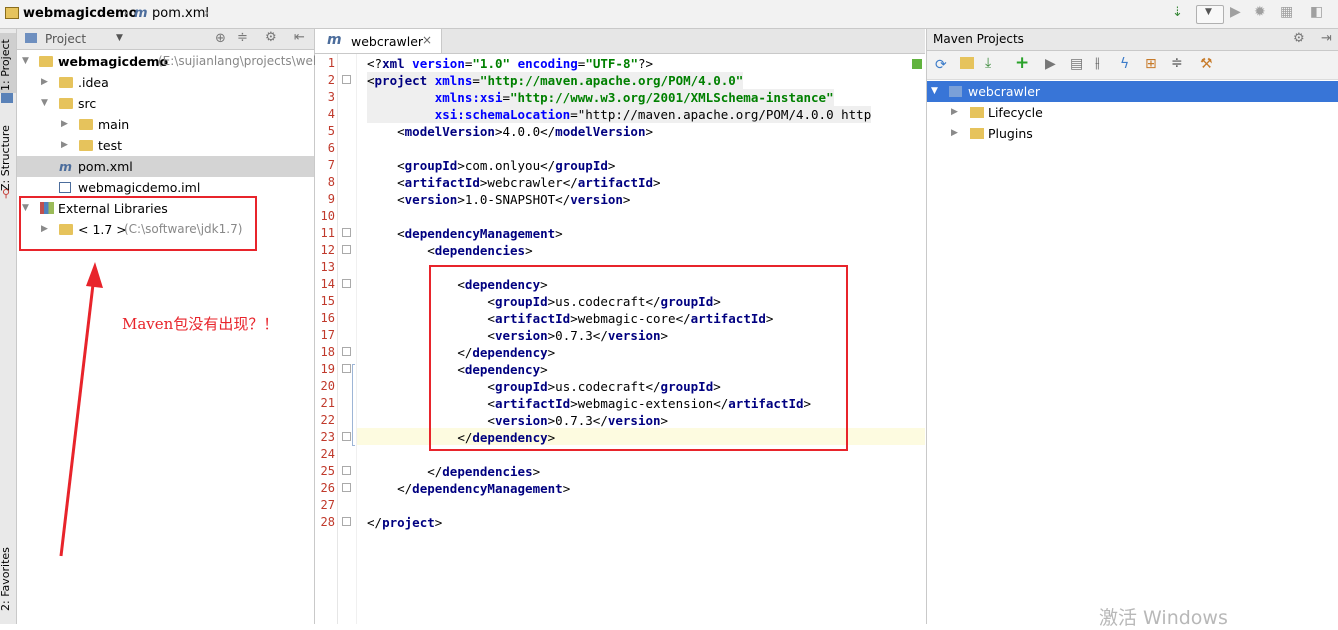 The height and width of the screenshot is (630, 1338). I want to click on skip-tests-icon: ϟ, so click(1124, 64).